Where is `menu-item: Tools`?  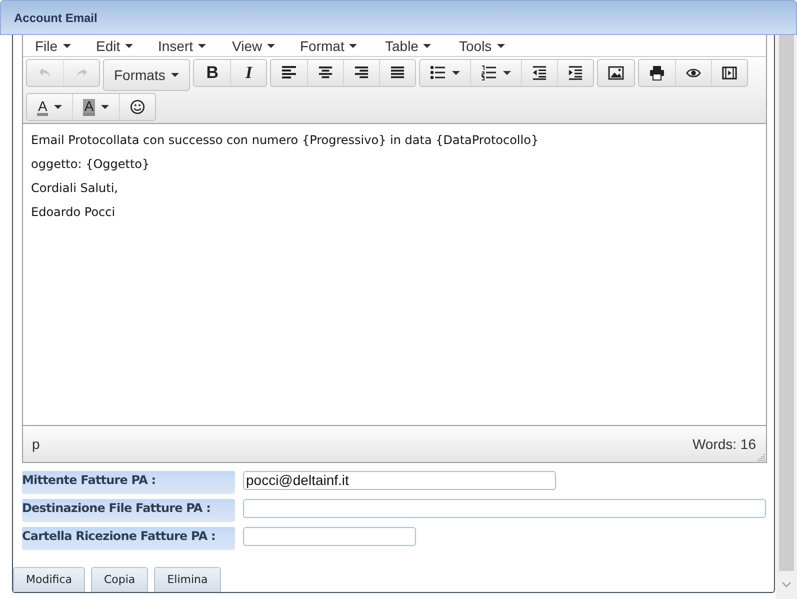 menu-item: Tools is located at coordinates (489, 45).